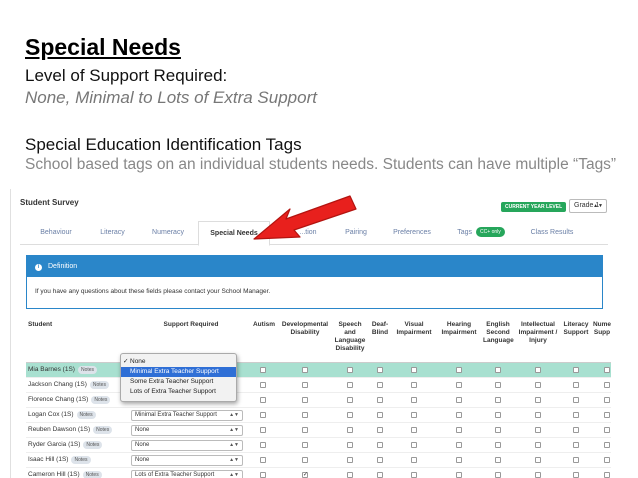  Describe the element at coordinates (187, 415) in the screenshot. I see `support-required-select: Minimal Extra Teacher Support ▲▼` at that location.